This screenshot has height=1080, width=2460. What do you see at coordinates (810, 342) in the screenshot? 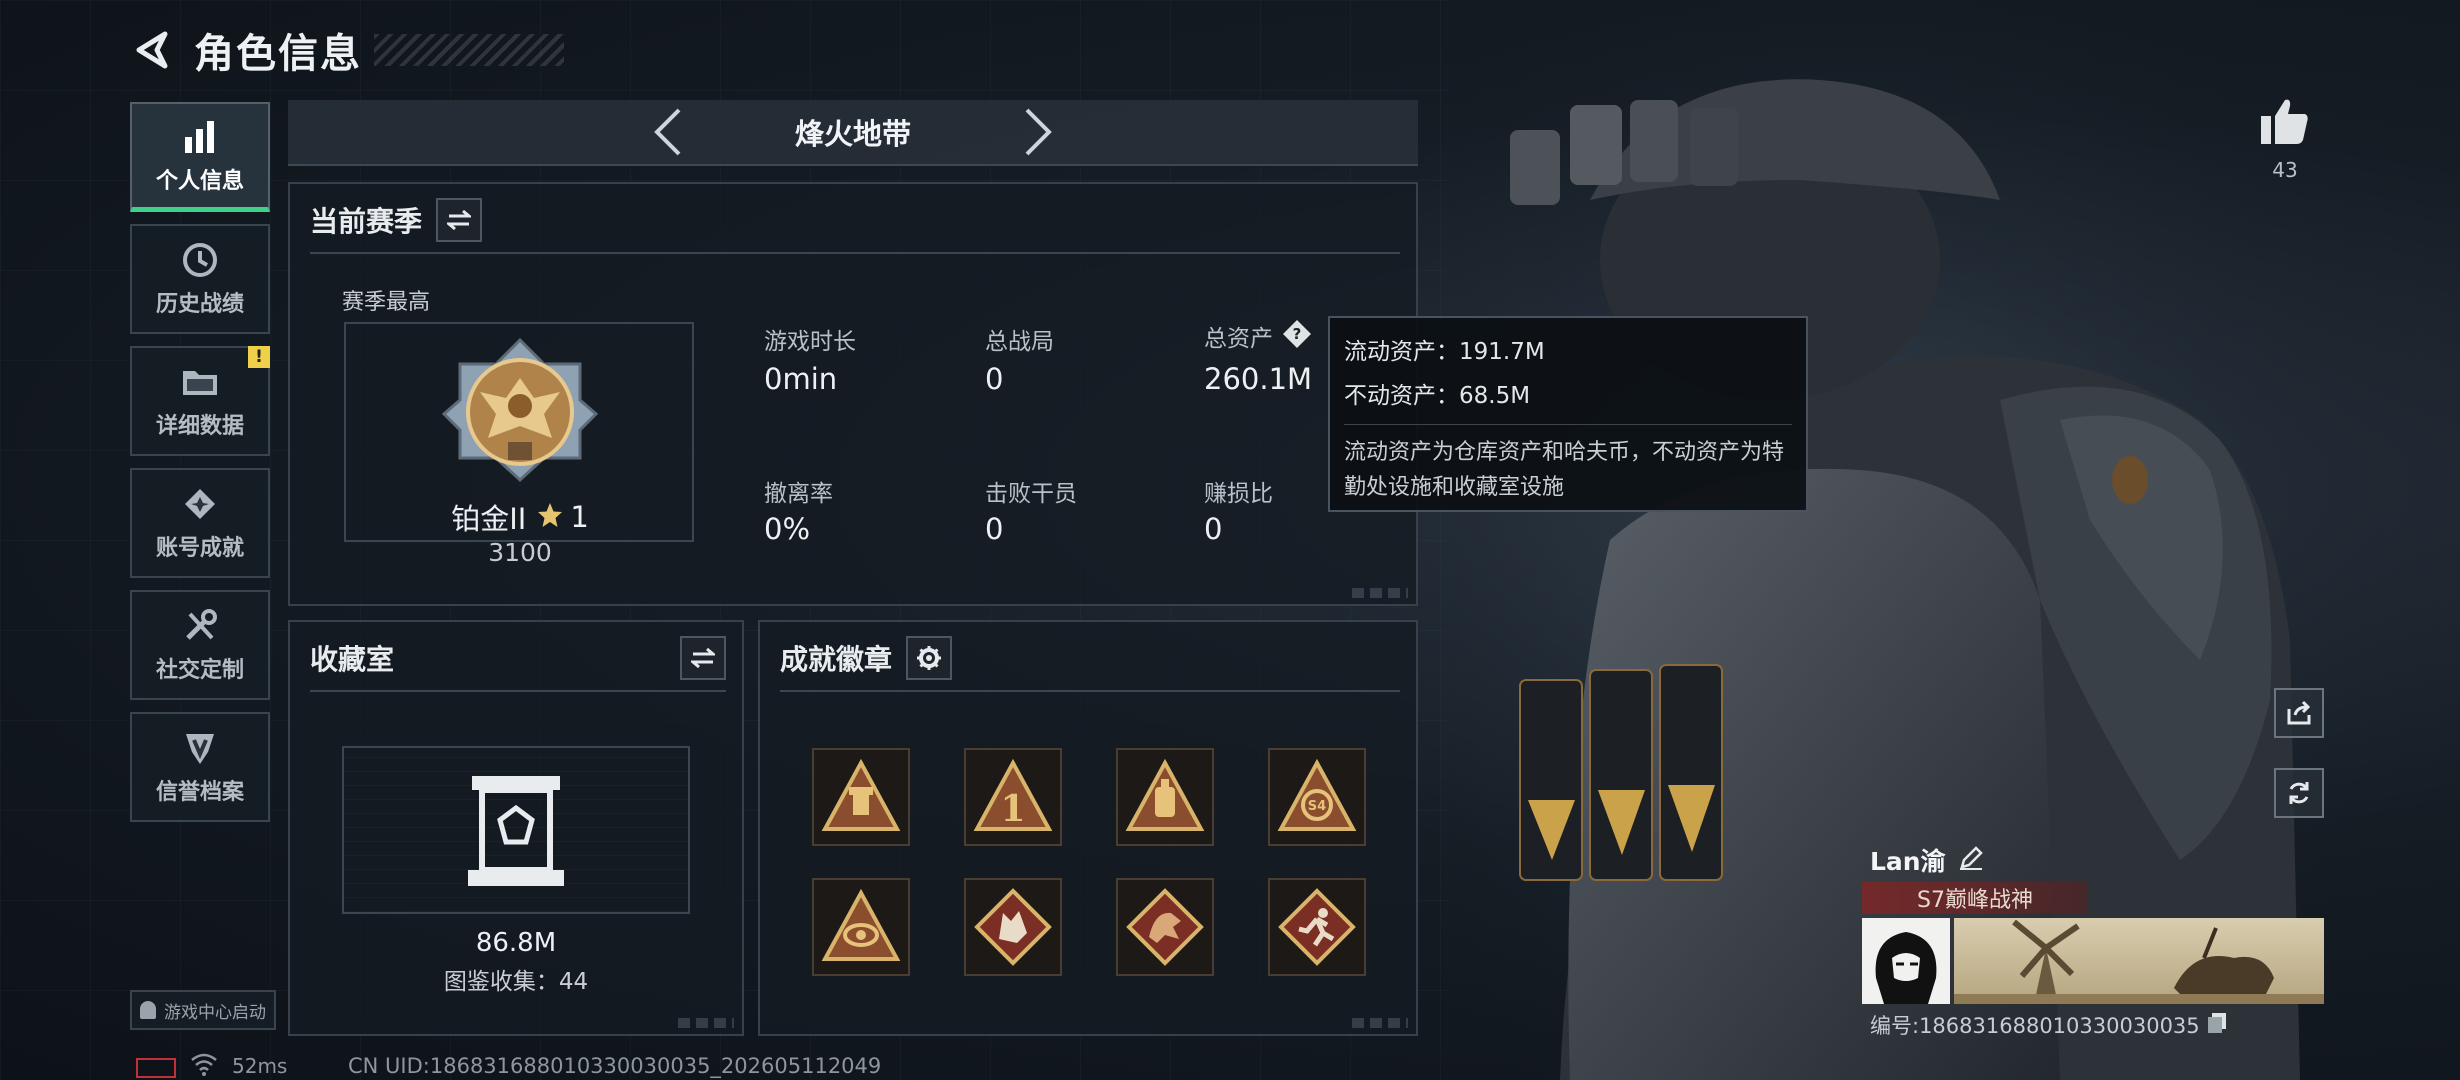
I see `stat-label: 游戏时长` at bounding box center [810, 342].